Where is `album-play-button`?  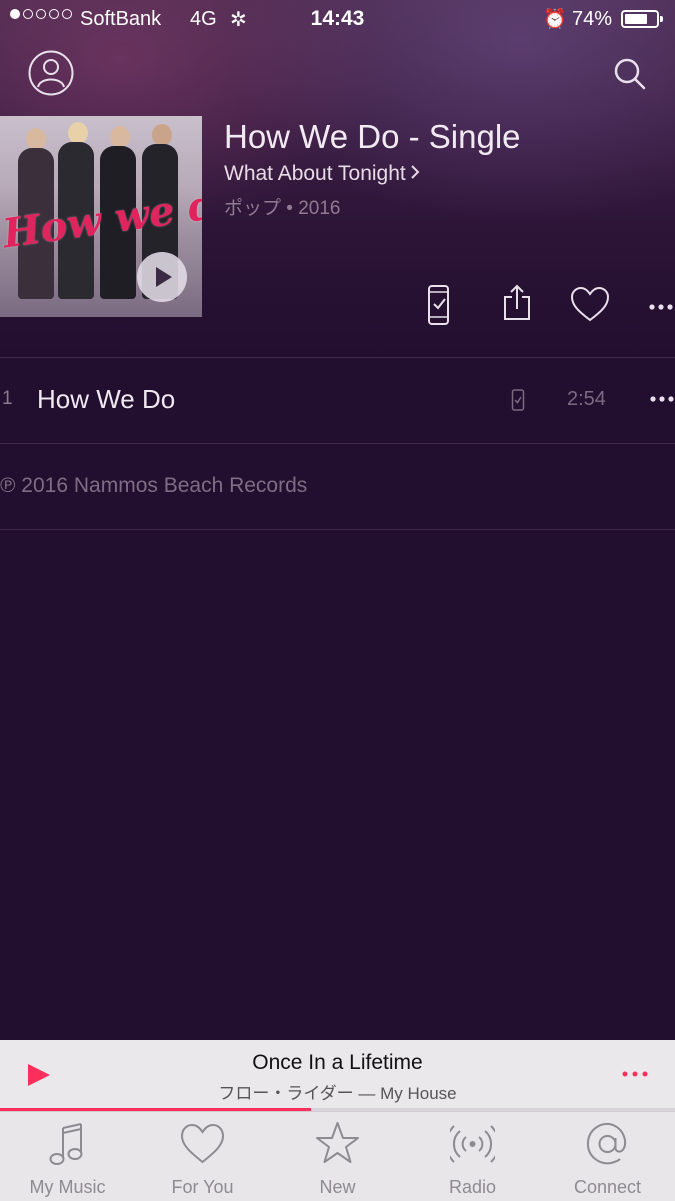 album-play-button is located at coordinates (162, 277).